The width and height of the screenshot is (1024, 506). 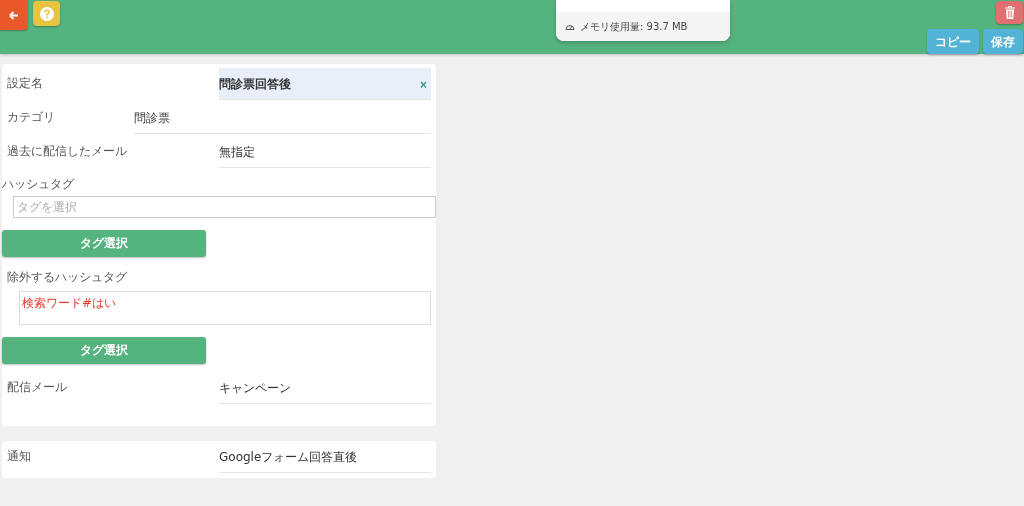 I want to click on copy-button: コピー, so click(x=953, y=41).